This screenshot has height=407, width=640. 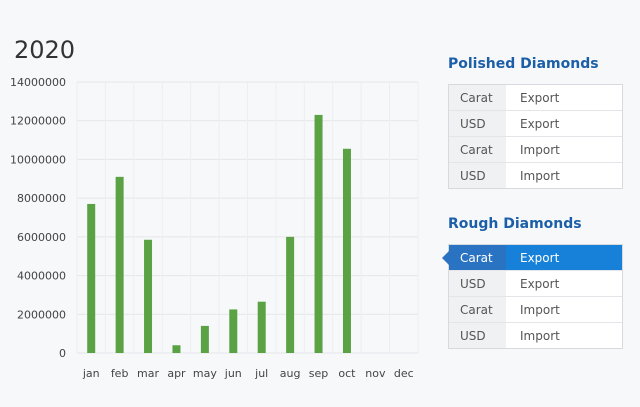 I want to click on x-tick-label: apr, so click(x=176, y=373).